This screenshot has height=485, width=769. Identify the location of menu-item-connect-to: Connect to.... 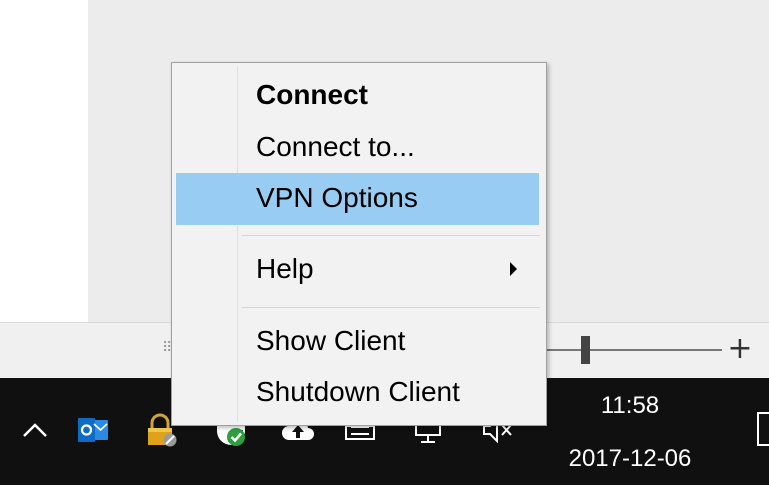
(357, 148).